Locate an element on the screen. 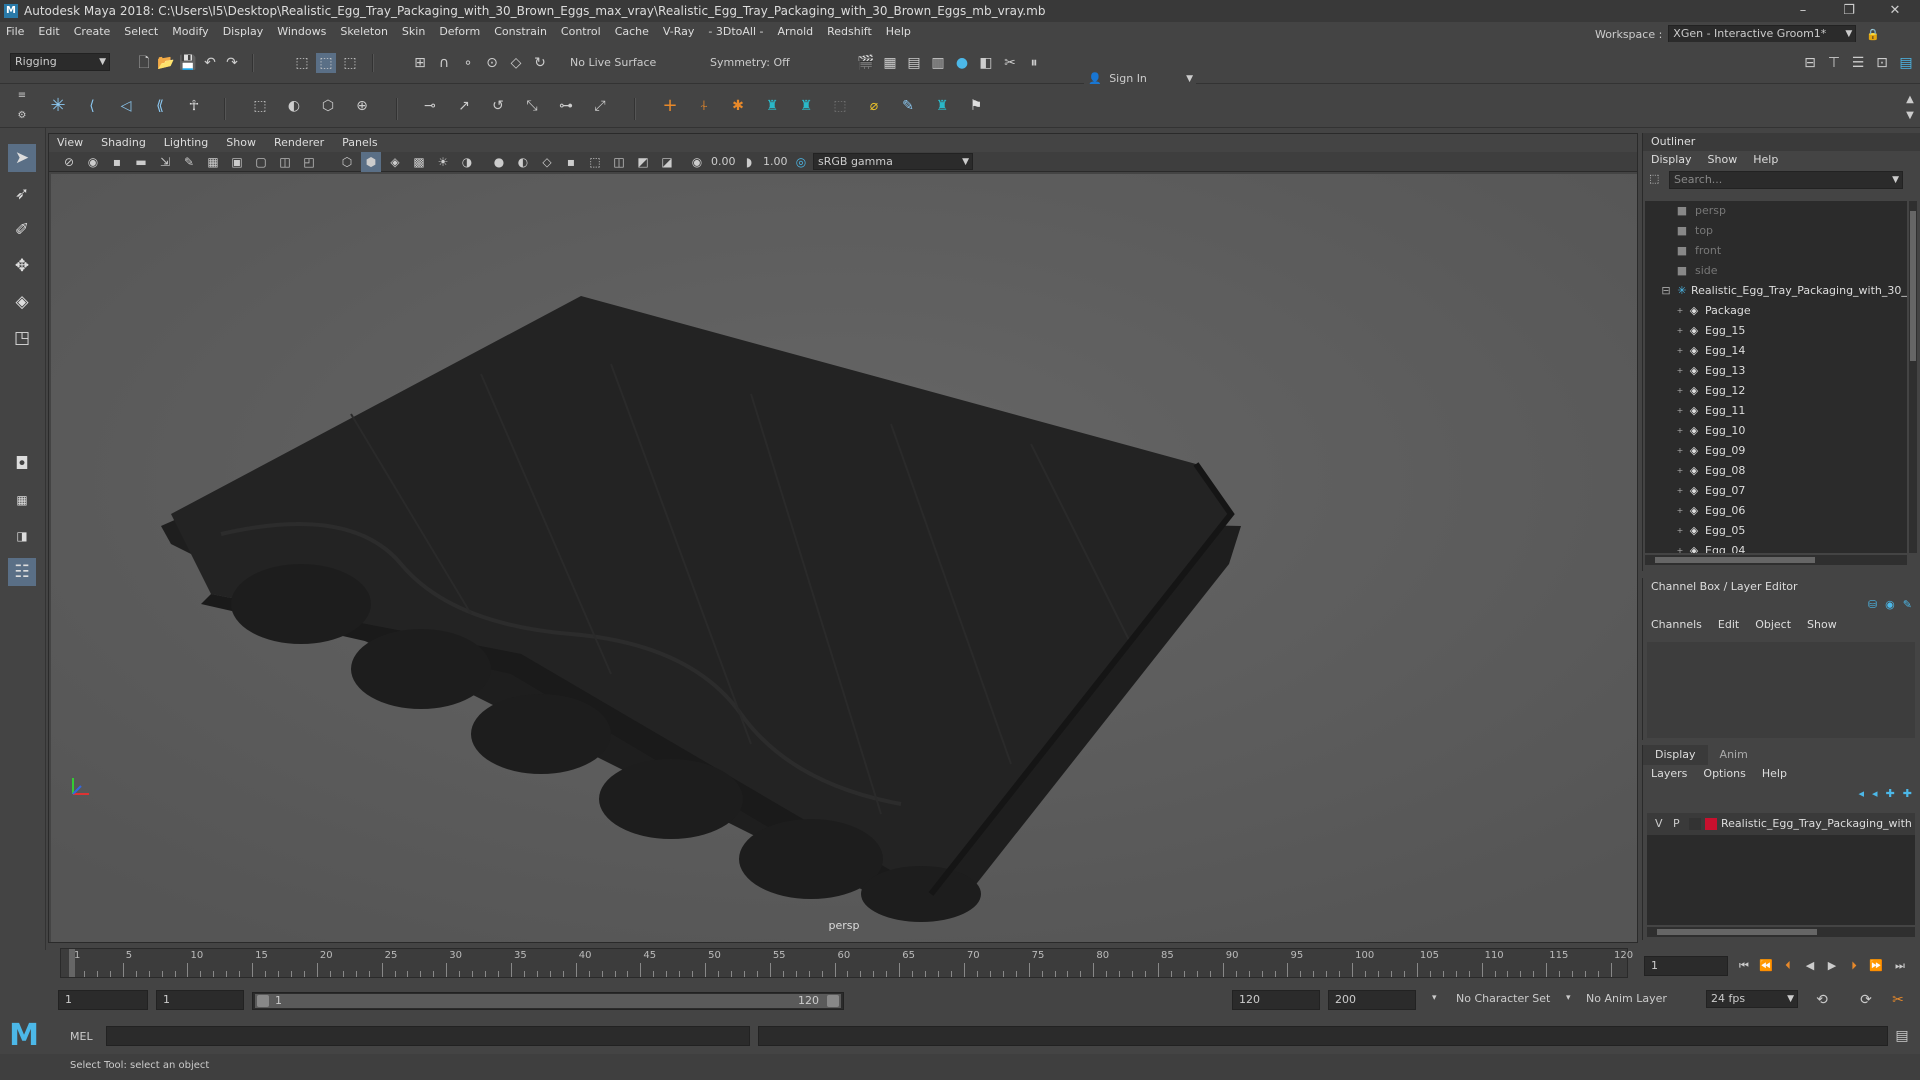 This screenshot has height=1080, width=1920. move-layer-up-icon: ◂ is located at coordinates (1862, 793).